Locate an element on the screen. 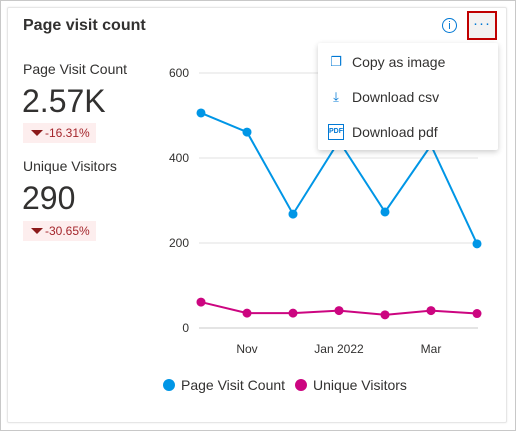 The image size is (516, 431). y-tick-label: 400 is located at coordinates (179, 158).